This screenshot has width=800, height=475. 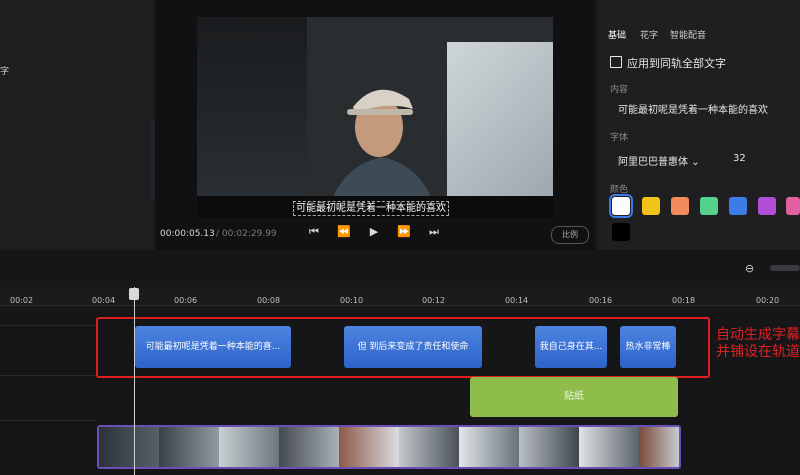 I want to click on color-swatch-pink, so click(x=793, y=206).